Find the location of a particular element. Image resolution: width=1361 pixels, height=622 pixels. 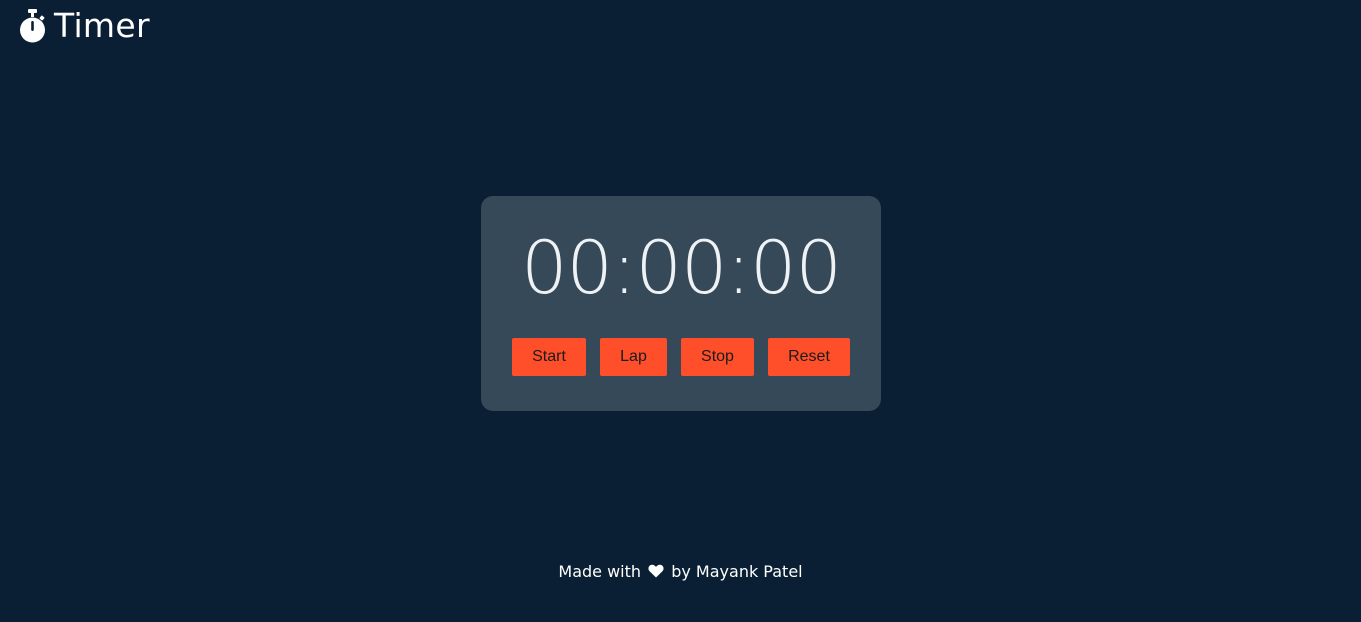

timer-card: 00:00:00 Start Lap Stop Reset is located at coordinates (681, 303).